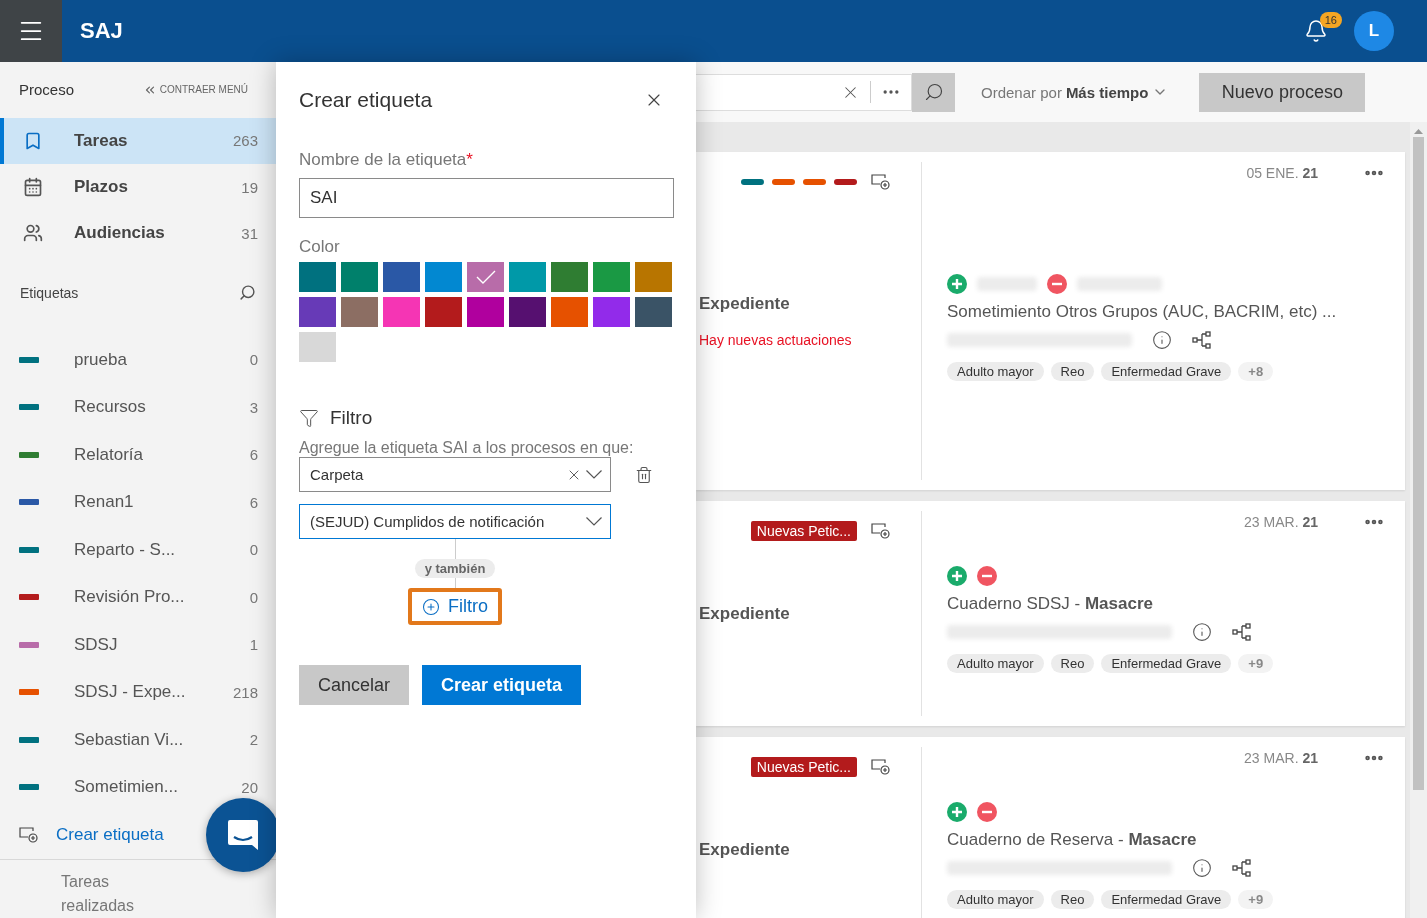 Image resolution: width=1427 pixels, height=918 pixels. What do you see at coordinates (243, 835) in the screenshot?
I see `chat-icon` at bounding box center [243, 835].